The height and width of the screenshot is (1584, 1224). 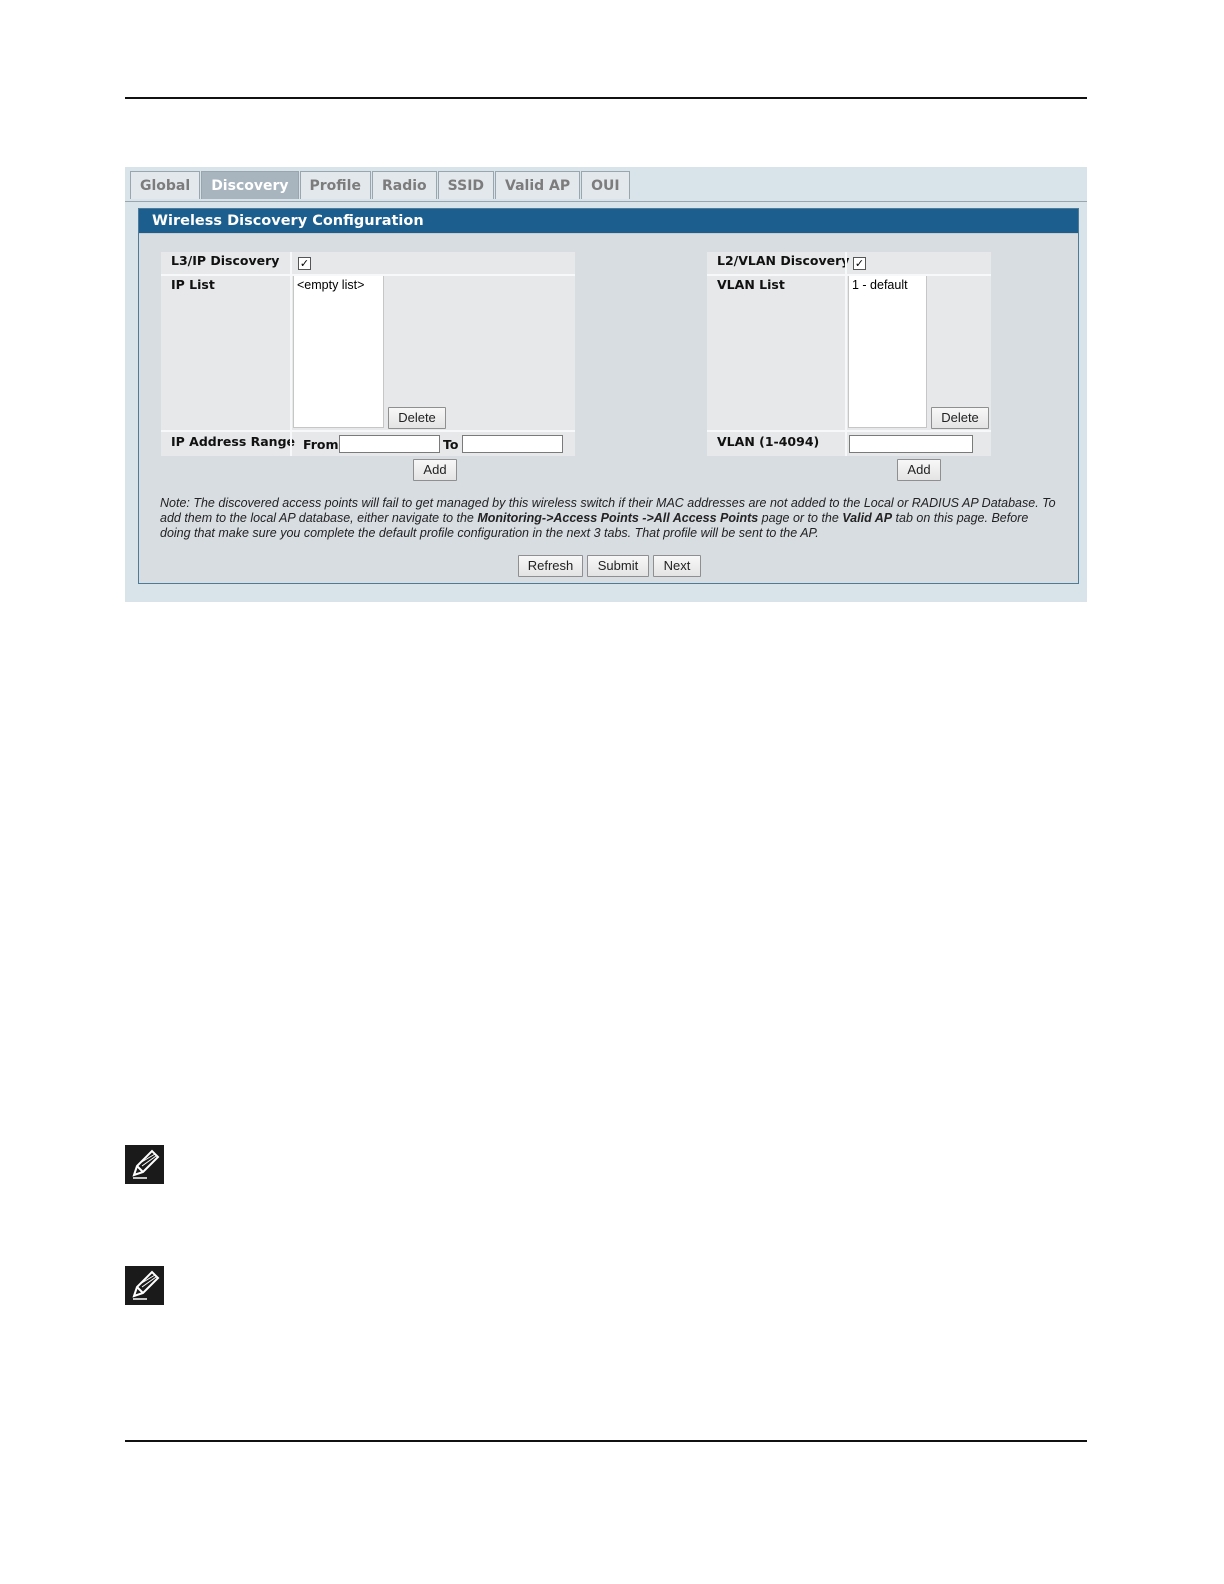 I want to click on tab-divider, so click(x=606, y=201).